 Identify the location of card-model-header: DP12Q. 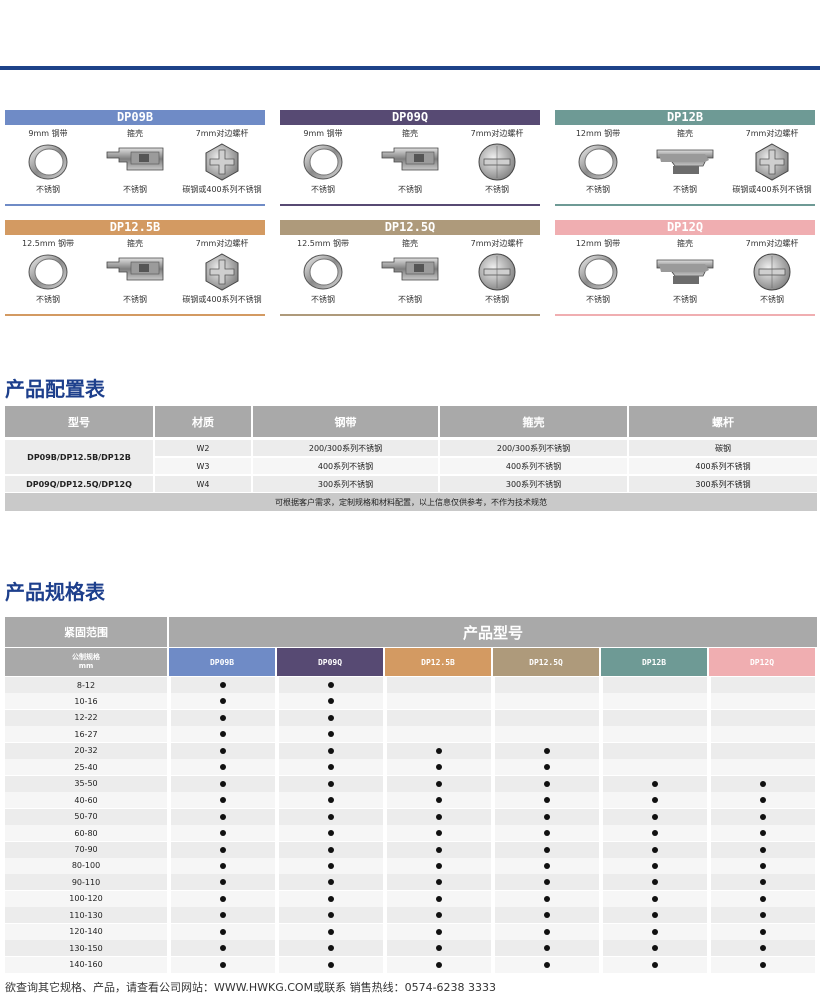
(685, 227).